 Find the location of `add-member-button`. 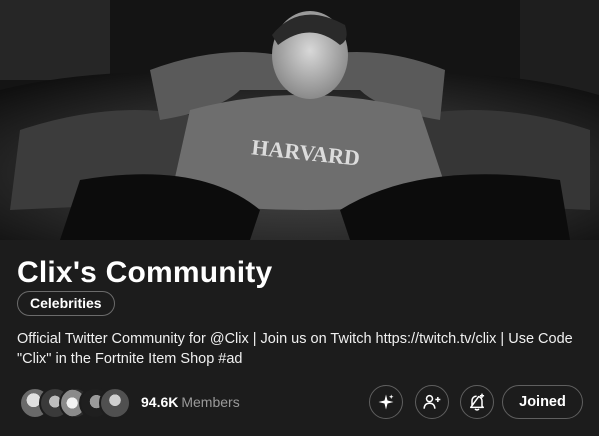

add-member-button is located at coordinates (432, 402).